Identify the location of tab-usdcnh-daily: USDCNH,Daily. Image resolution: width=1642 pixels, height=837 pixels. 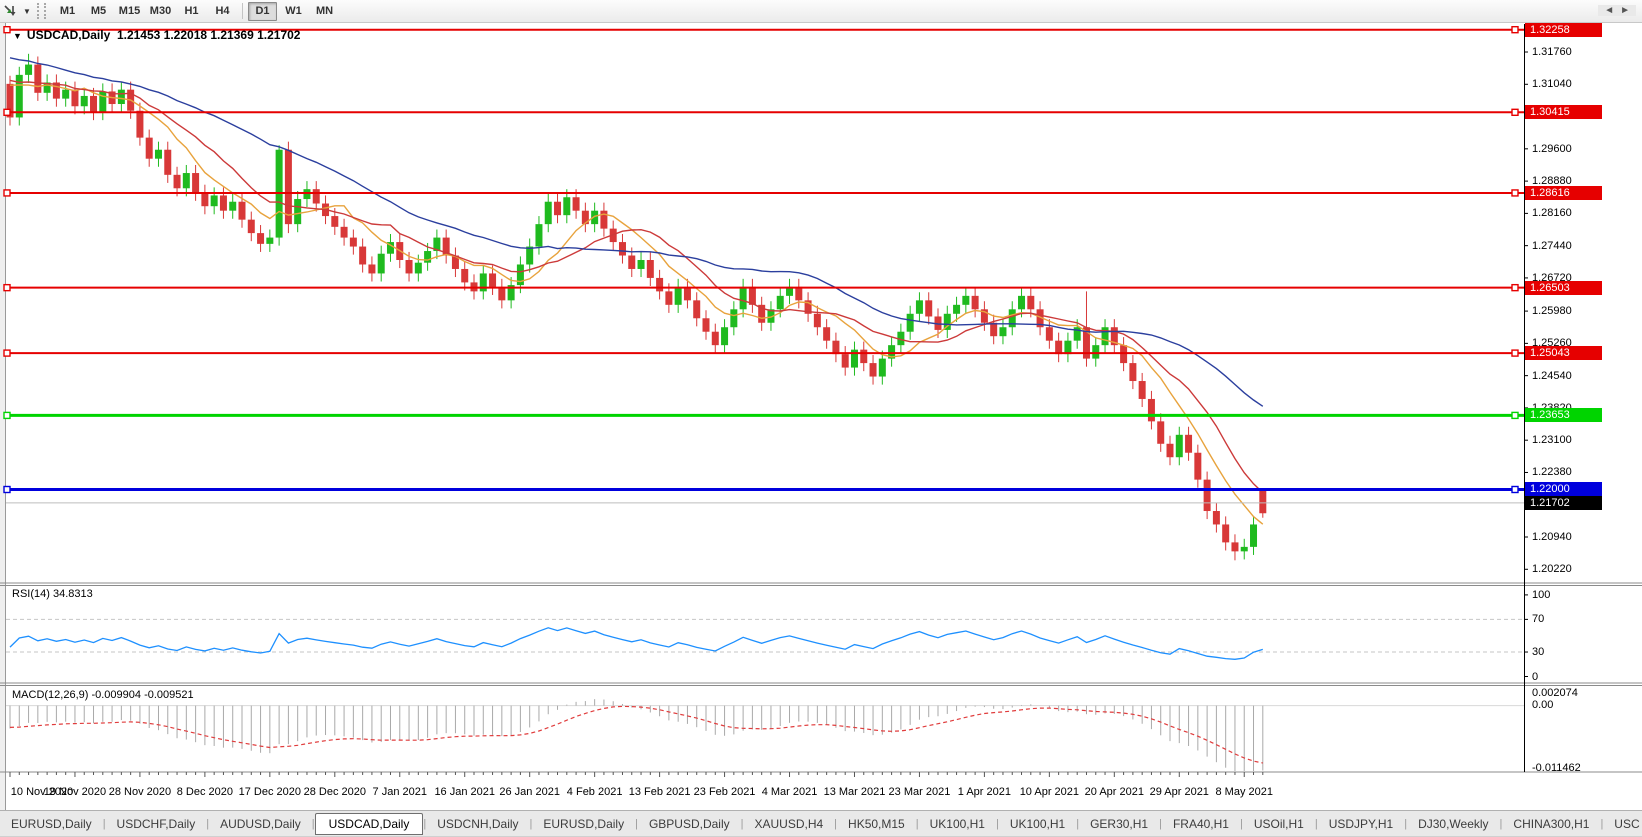
(477, 824).